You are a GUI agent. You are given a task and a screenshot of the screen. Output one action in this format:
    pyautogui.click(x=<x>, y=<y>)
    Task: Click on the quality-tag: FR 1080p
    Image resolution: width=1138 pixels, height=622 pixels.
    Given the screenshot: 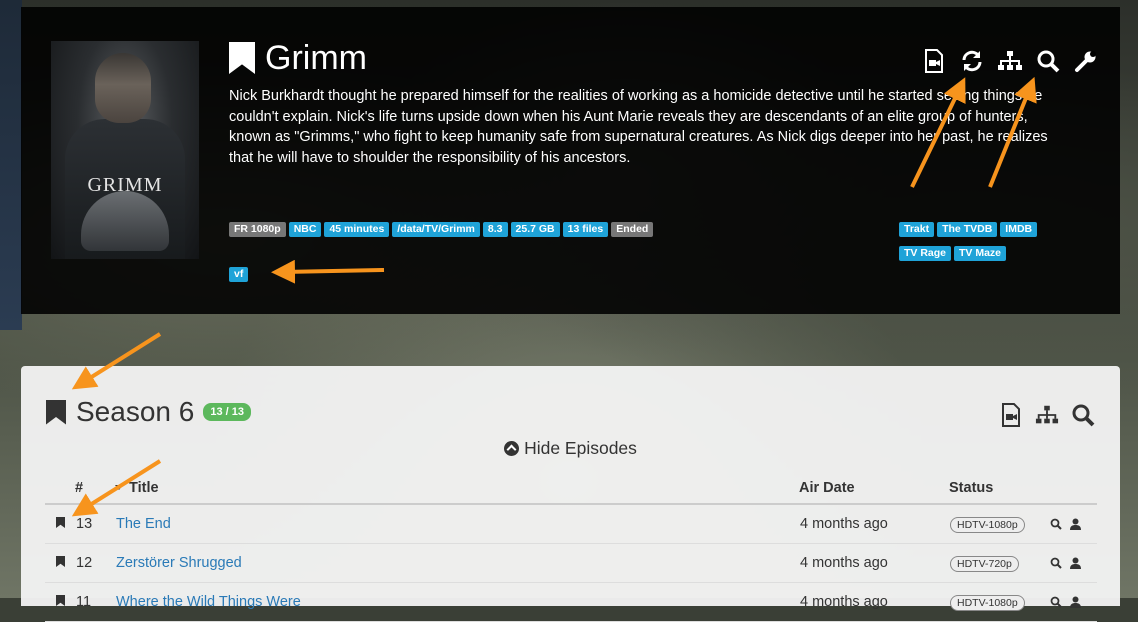 What is the action you would take?
    pyautogui.click(x=257, y=229)
    